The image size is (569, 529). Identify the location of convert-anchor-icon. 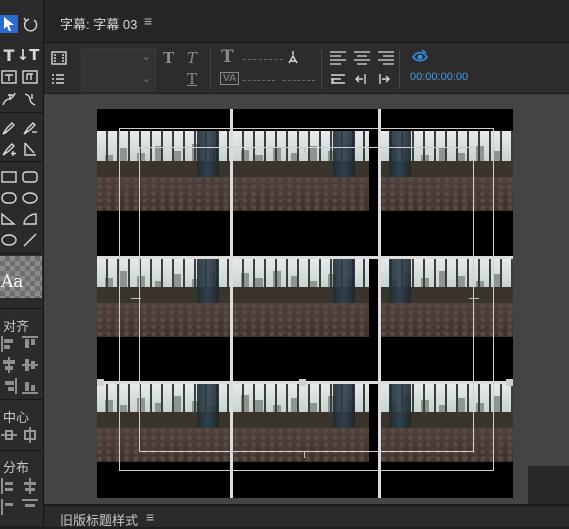
(30, 149).